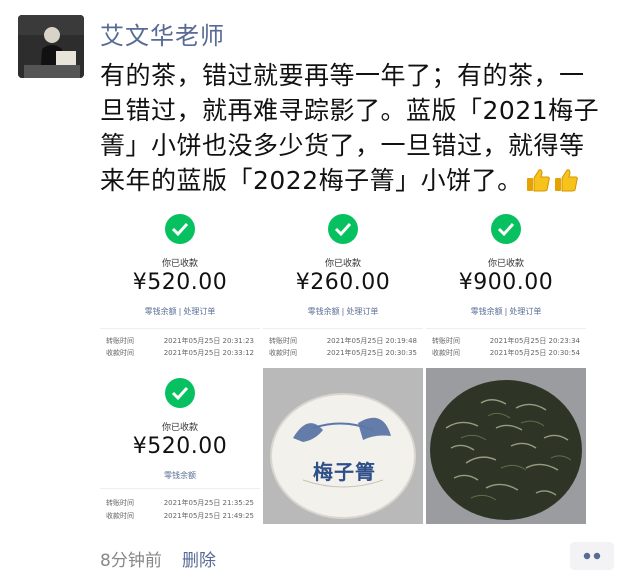  Describe the element at coordinates (506, 446) in the screenshot. I see `tea-cake-leaf-photo` at that location.